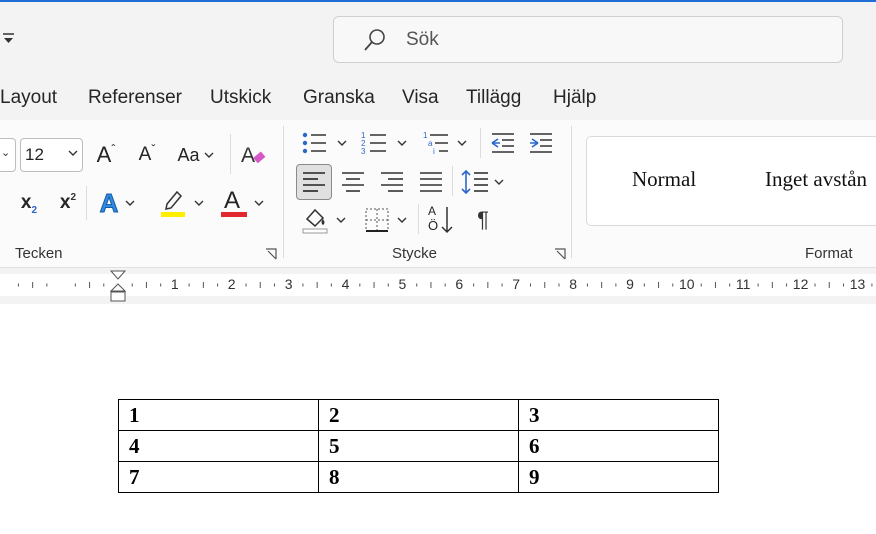 The image size is (876, 534). Describe the element at coordinates (474, 182) in the screenshot. I see `line-spacing-icon` at that location.